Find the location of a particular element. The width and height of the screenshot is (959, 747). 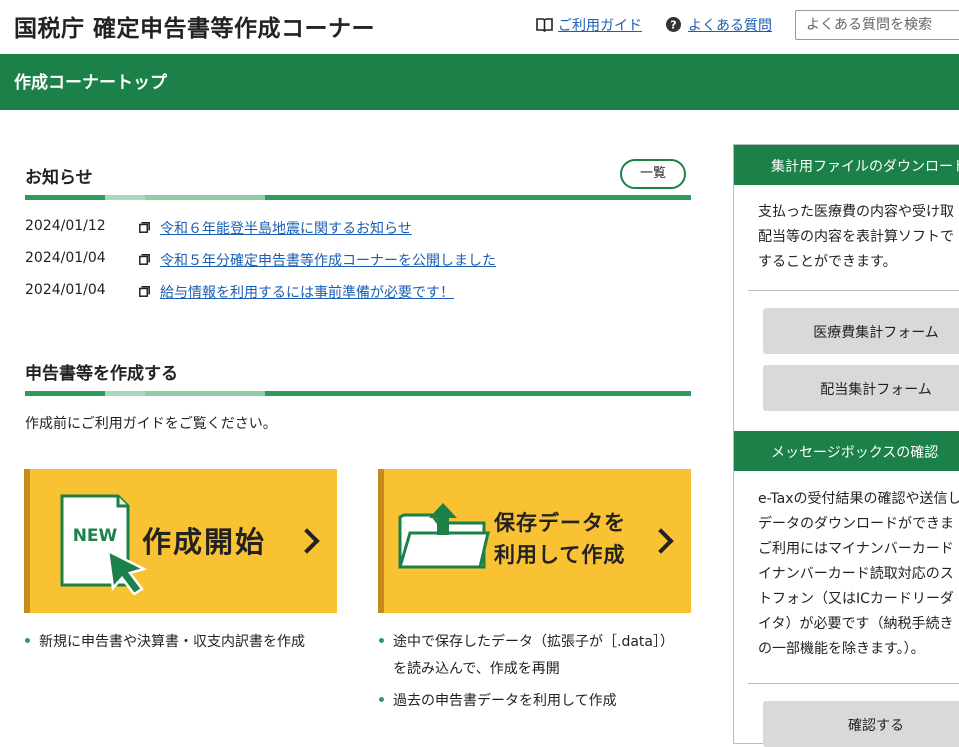

help-icon: ? is located at coordinates (673, 24).